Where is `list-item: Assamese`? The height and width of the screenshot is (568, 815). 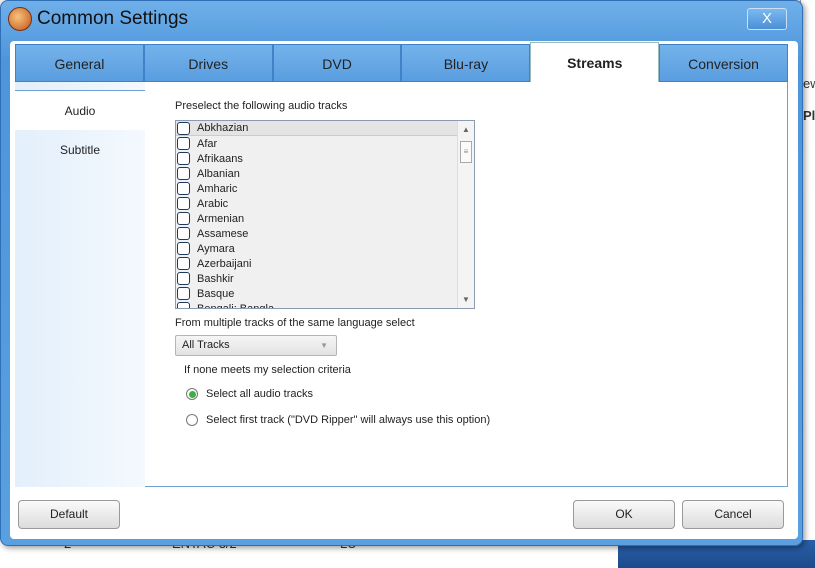
list-item: Assamese is located at coordinates (325, 233).